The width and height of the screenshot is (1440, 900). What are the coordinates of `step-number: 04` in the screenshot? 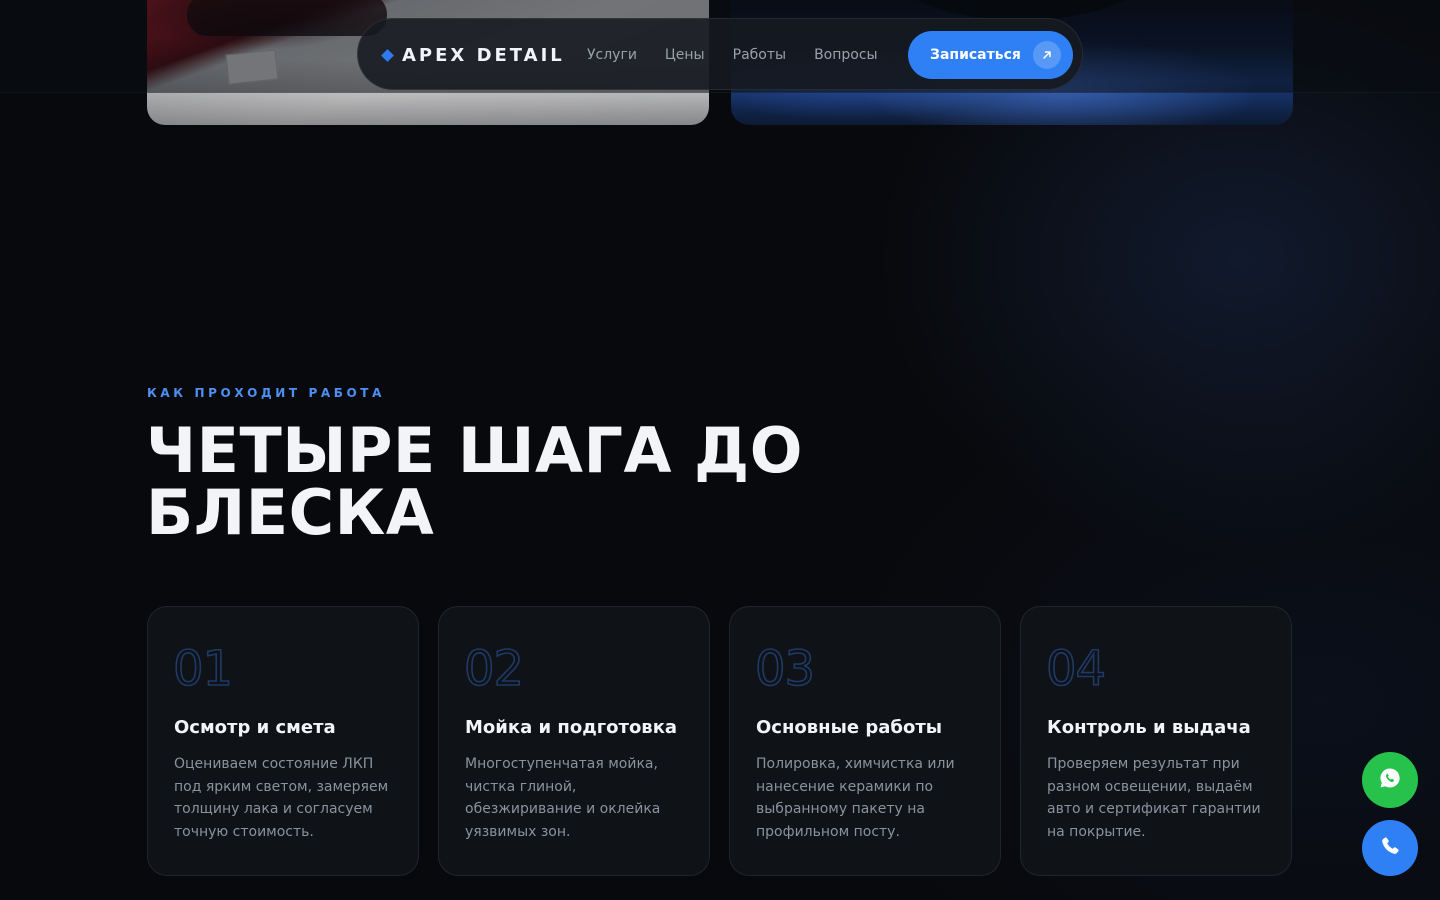 It's located at (1076, 669).